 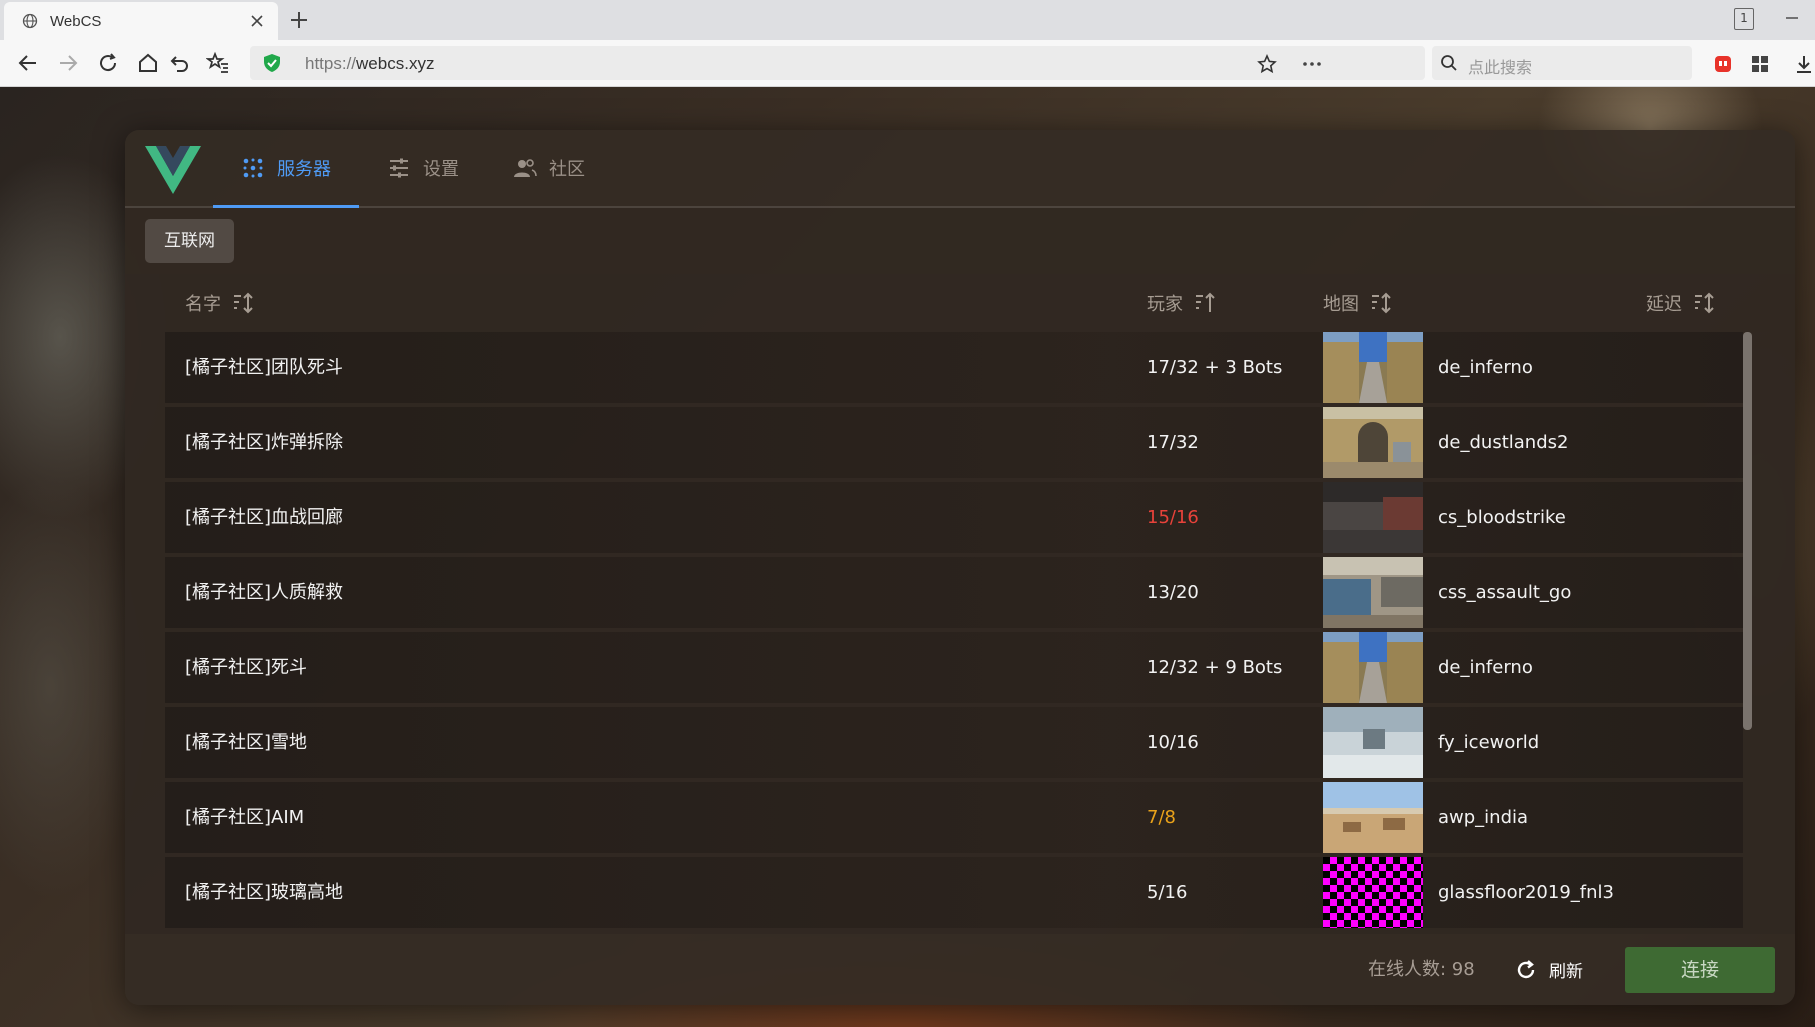 I want to click on table-row: [橘子社区]雪地 10/16 fy_iceworld, so click(x=954, y=742).